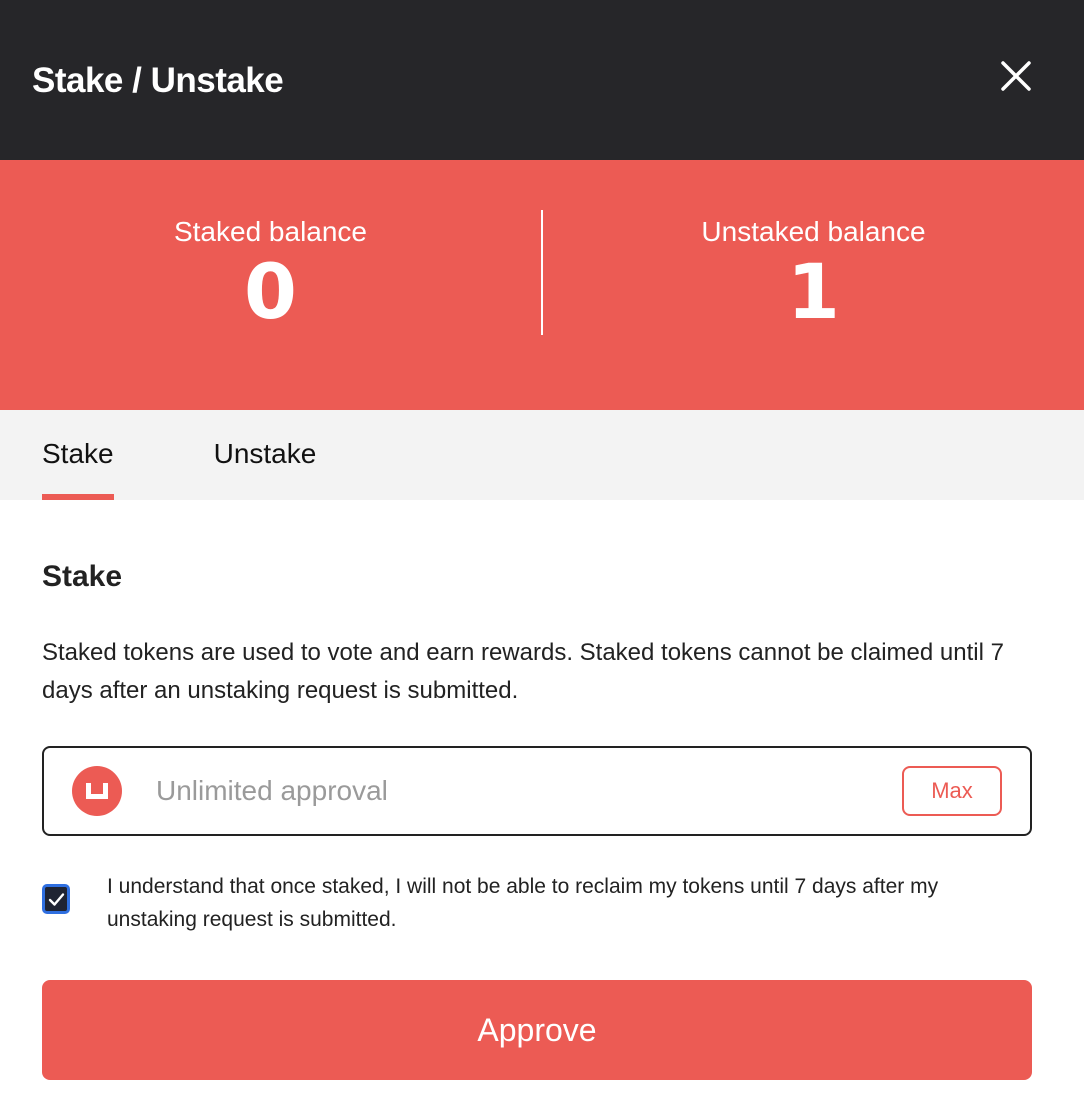  Describe the element at coordinates (537, 1030) in the screenshot. I see `approve-button: Approve` at that location.